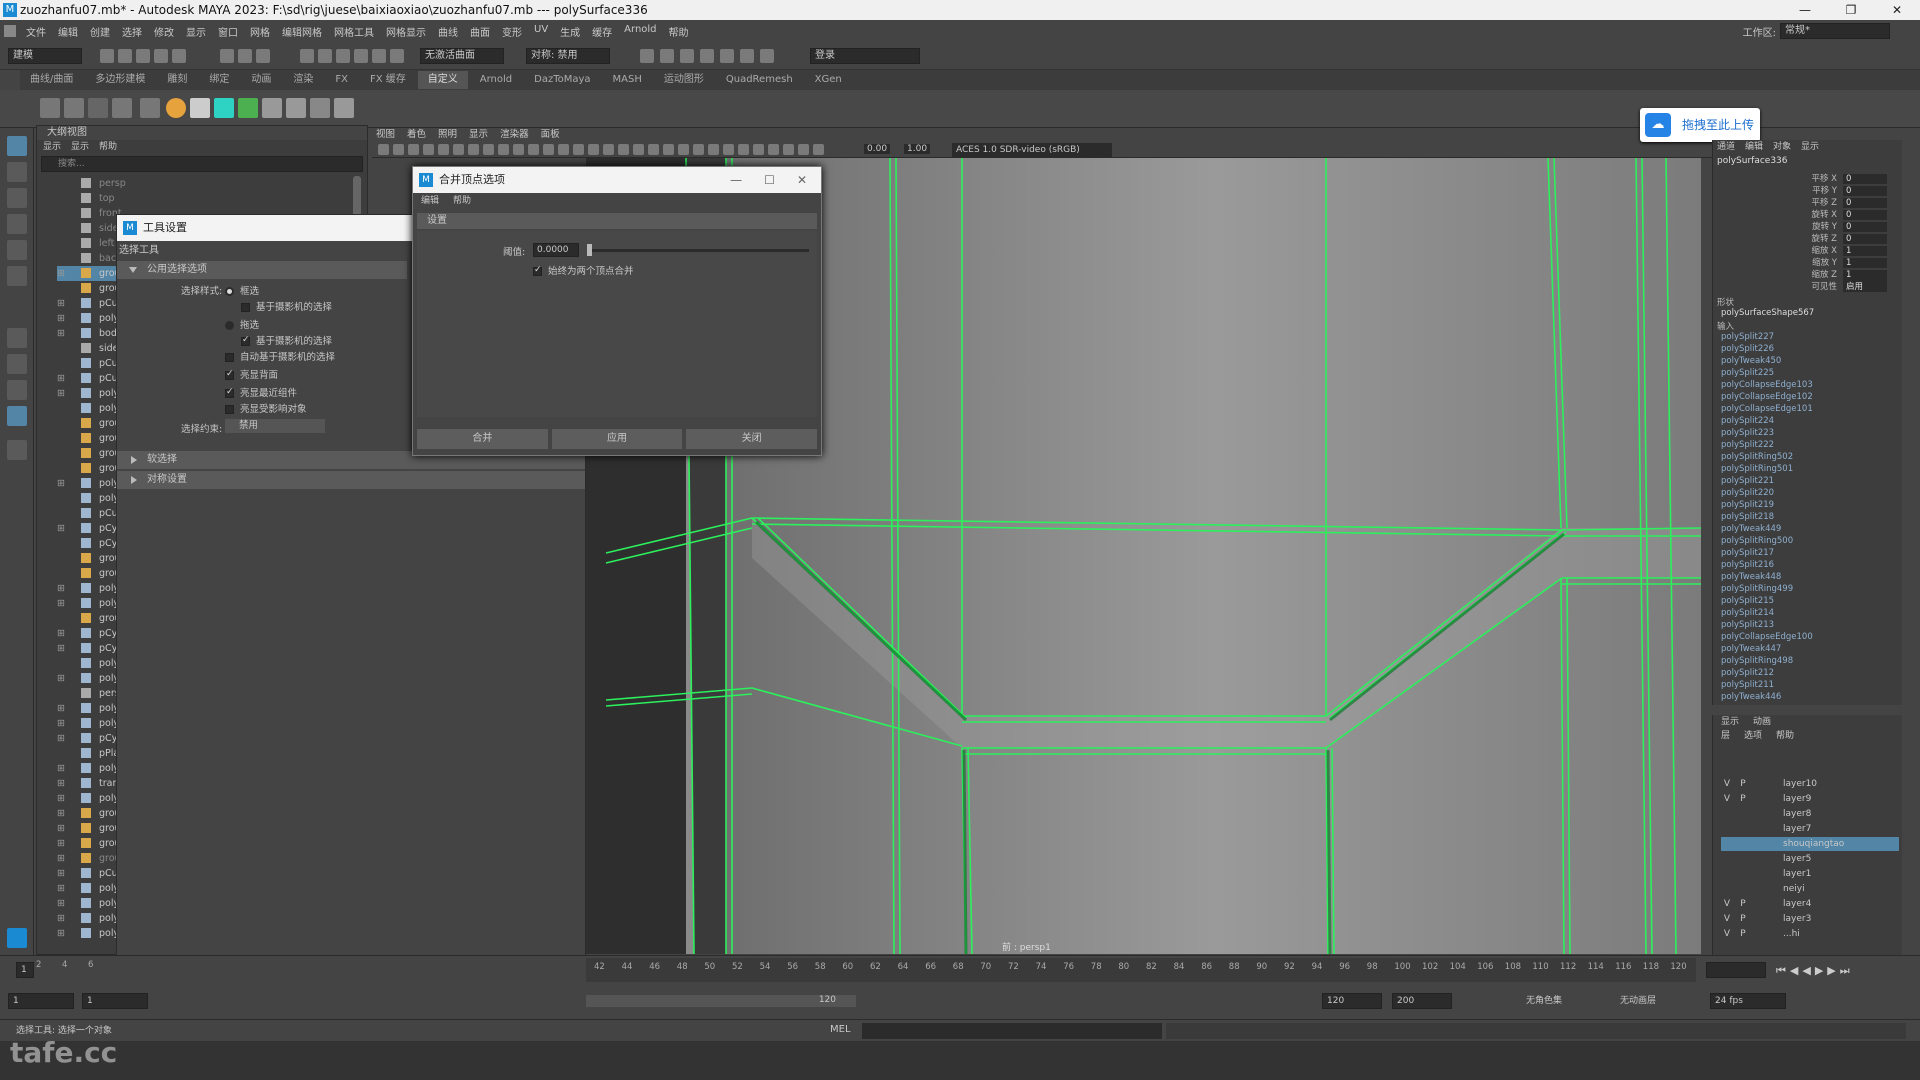 Image resolution: width=1920 pixels, height=1080 pixels. Describe the element at coordinates (589, 250) in the screenshot. I see `threshold-slider-knob` at that location.